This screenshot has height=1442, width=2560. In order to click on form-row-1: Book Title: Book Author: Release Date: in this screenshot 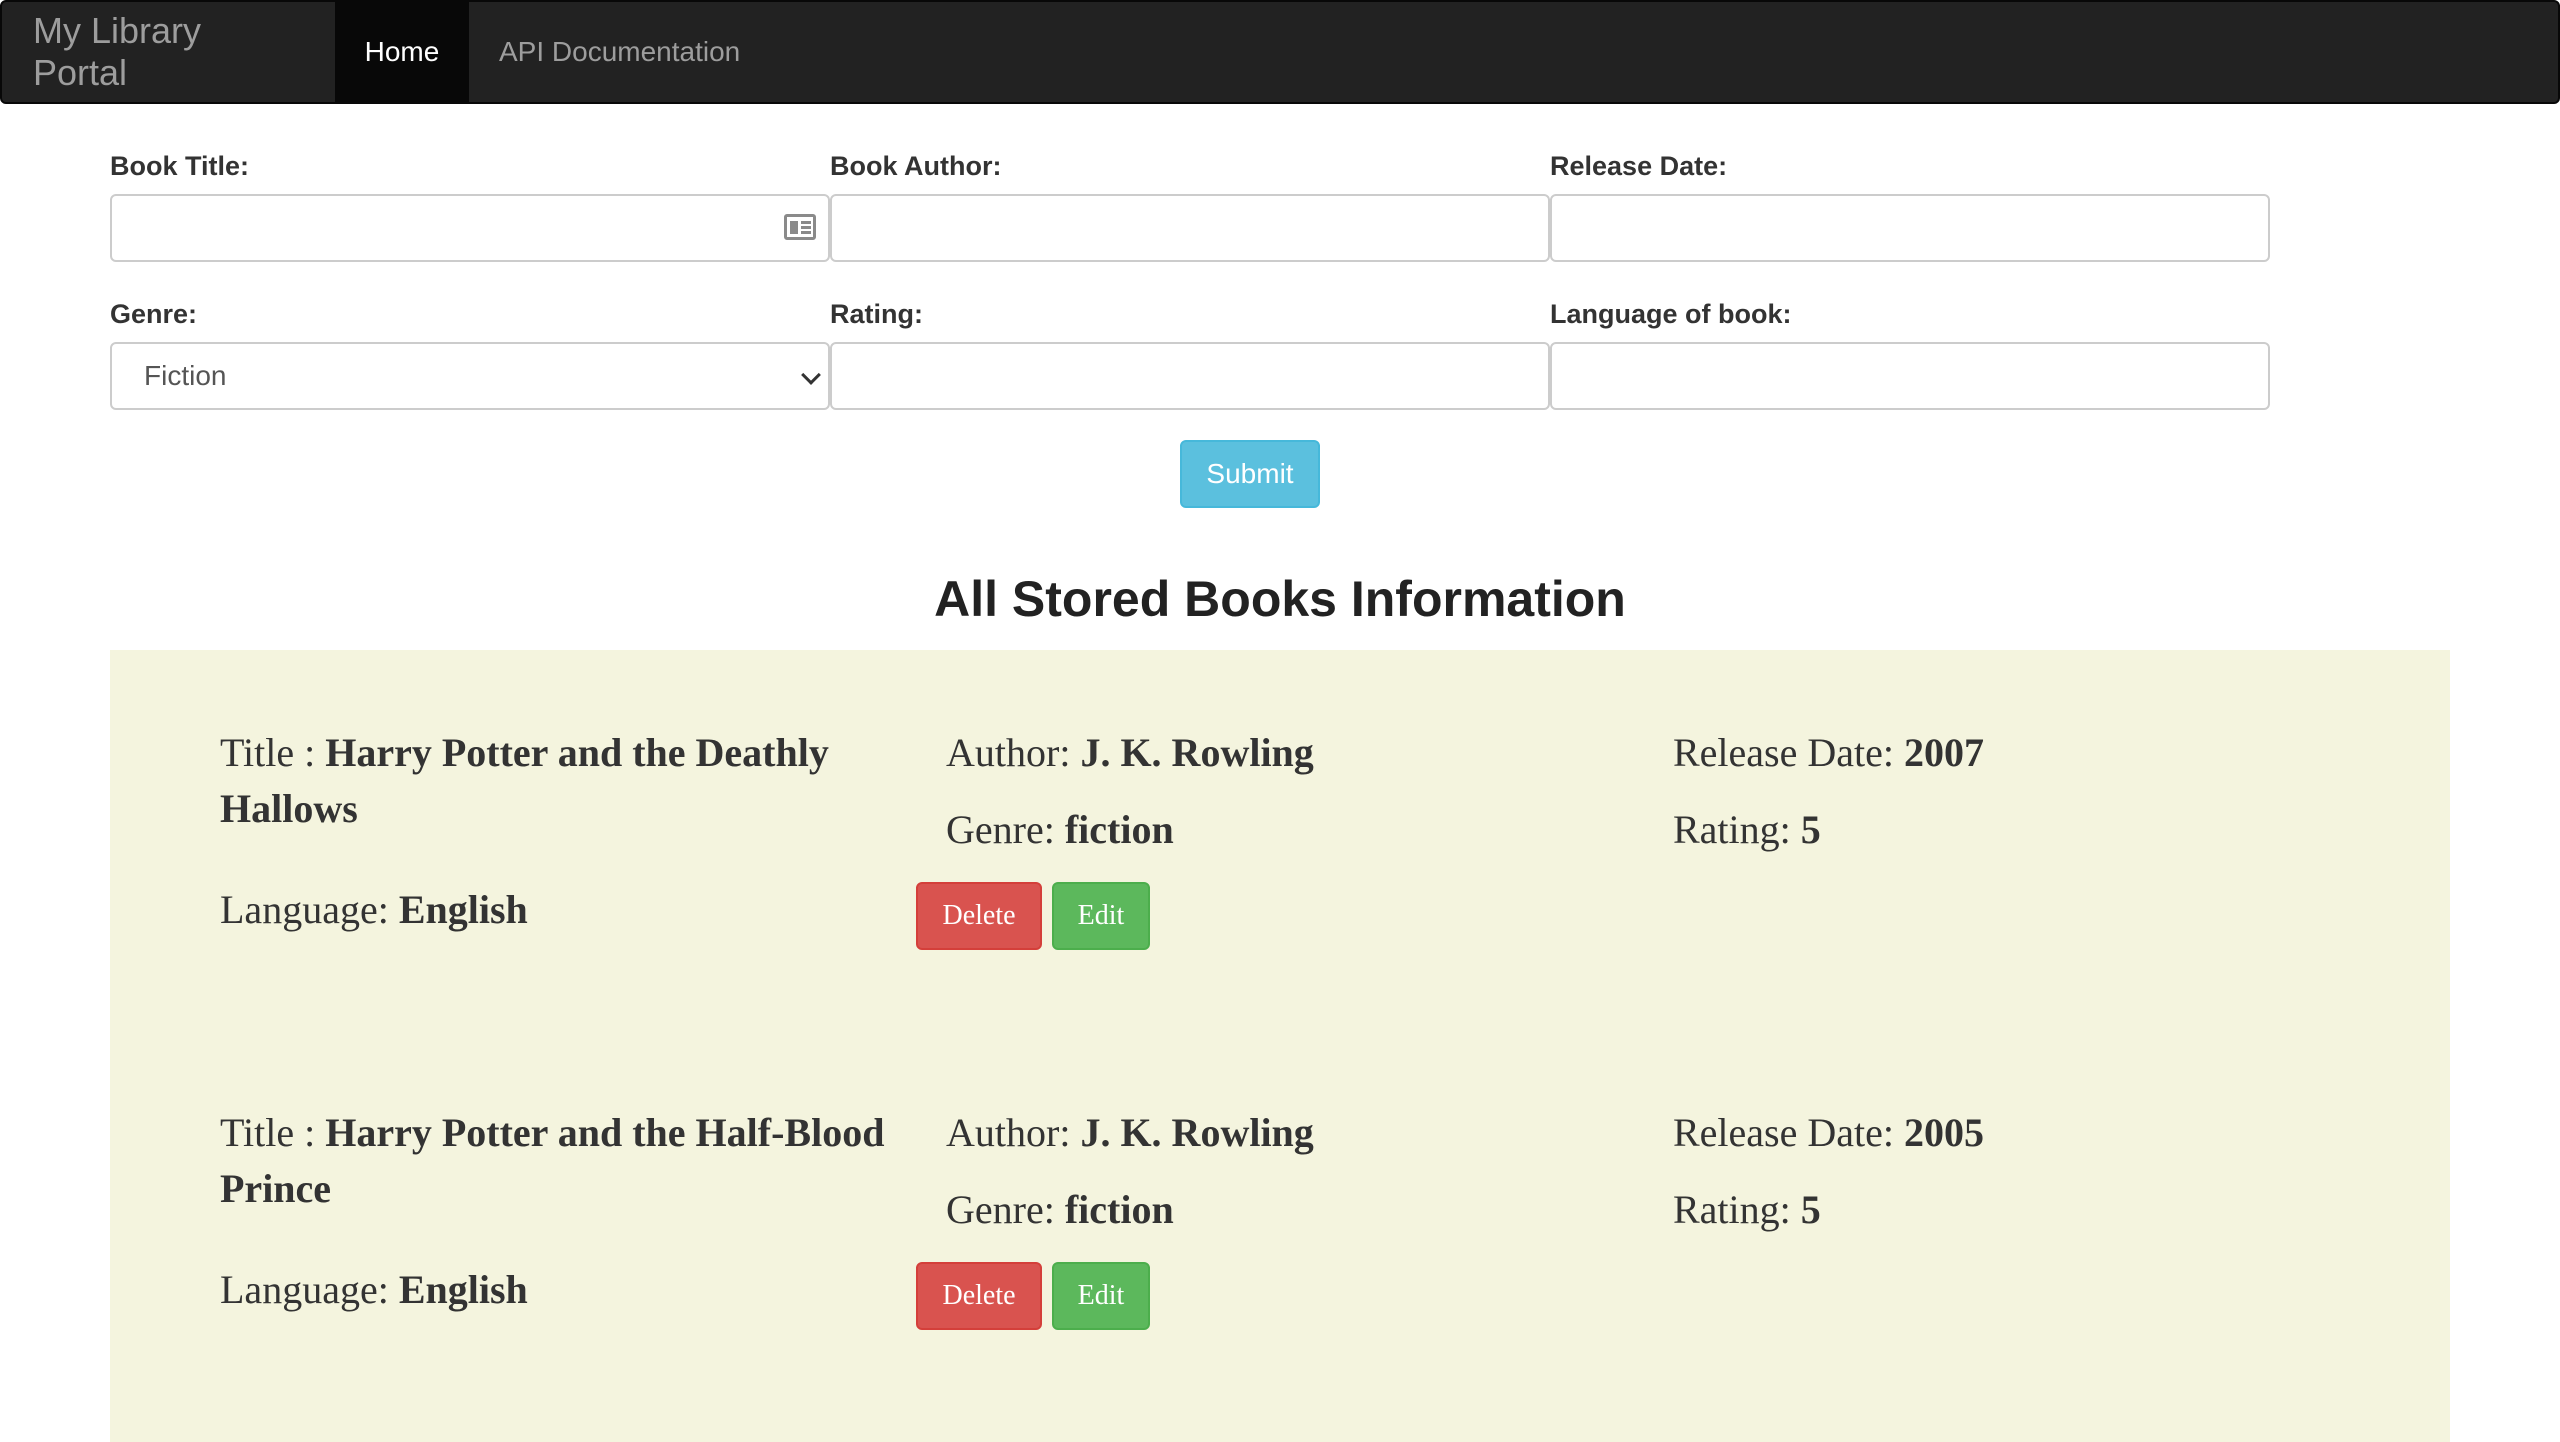, I will do `click(1190, 214)`.